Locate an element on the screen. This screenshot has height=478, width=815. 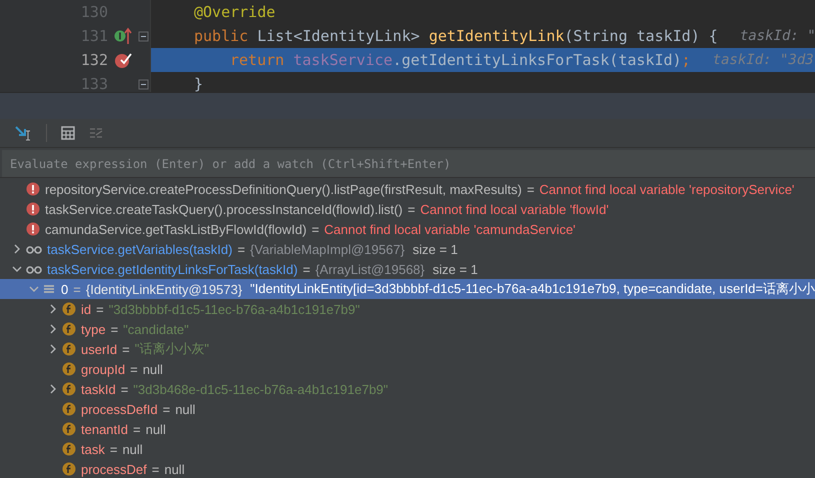
tree-row: 0 = {IdentityLinkEntity@19573} "IdentityLinkEntity[id=3d3bbbbf-d1c5-11ec-b76a-a4b1c191e7b9, type=candidate, userId=话离小小 is located at coordinates (407, 289).